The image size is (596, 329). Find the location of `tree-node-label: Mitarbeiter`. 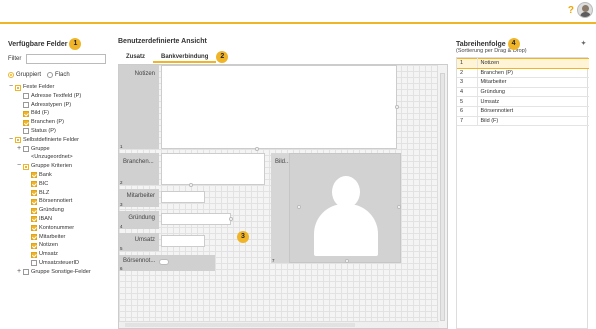

tree-node-label: Mitarbeiter is located at coordinates (52, 236).